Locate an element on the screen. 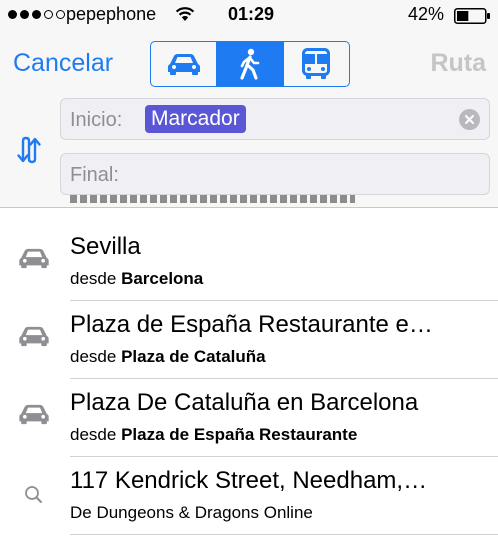 This screenshot has width=498, height=547. route-button: Ruta is located at coordinates (458, 63).